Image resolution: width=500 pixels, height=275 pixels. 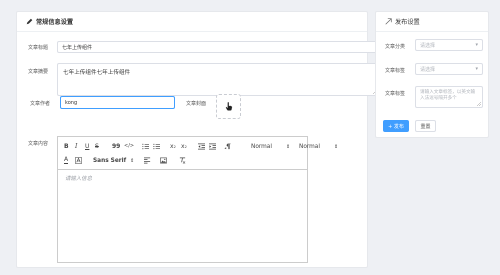 I want to click on keywords-label: 文章标签, so click(x=395, y=94).